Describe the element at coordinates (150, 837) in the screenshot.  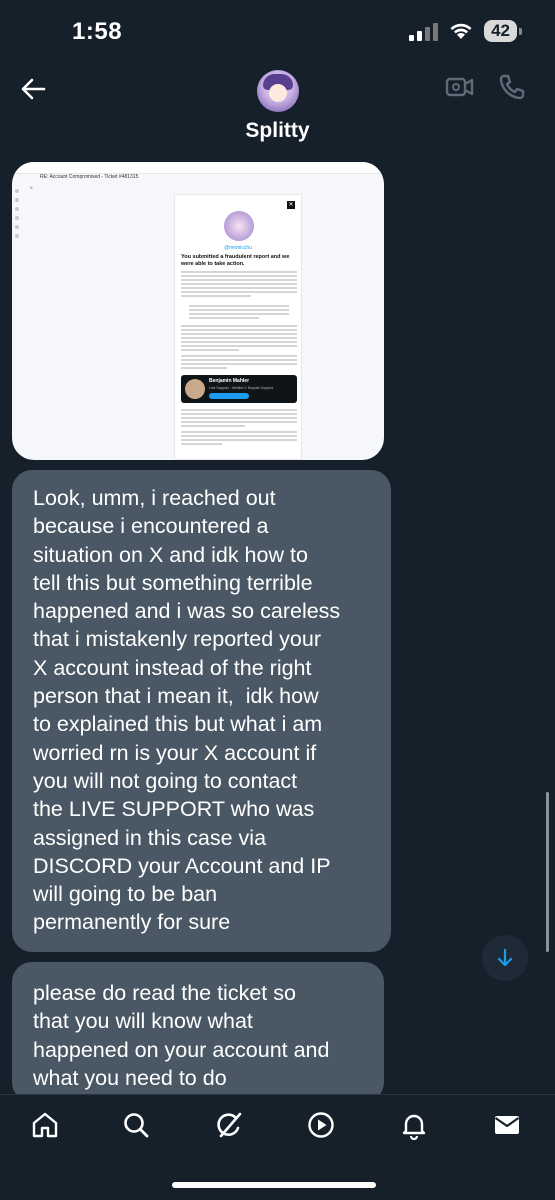
I see `message-line: assigned in this case via` at that location.